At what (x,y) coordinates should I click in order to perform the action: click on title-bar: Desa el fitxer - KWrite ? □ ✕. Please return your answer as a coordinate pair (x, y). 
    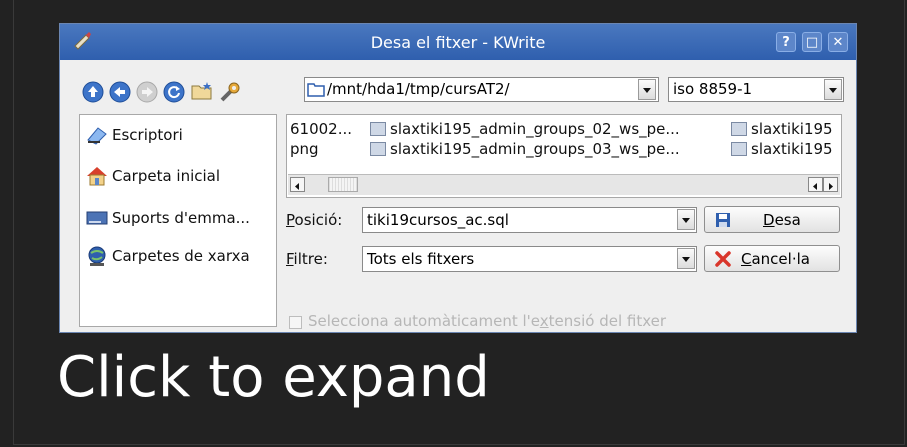
    Looking at the image, I should click on (458, 42).